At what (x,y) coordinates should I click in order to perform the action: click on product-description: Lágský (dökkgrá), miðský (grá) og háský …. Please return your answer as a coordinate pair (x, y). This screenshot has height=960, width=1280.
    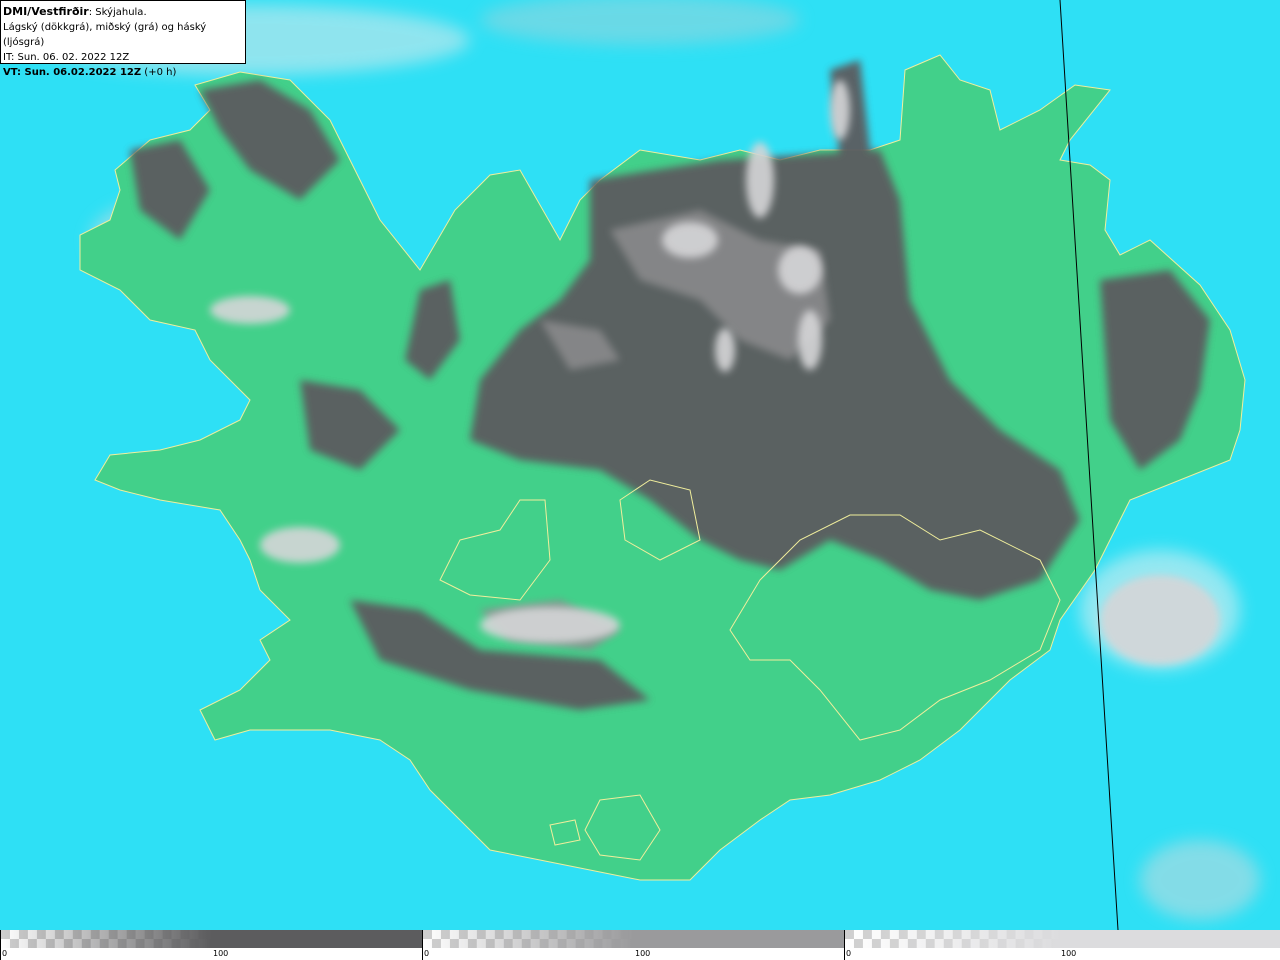
    Looking at the image, I should click on (105, 35).